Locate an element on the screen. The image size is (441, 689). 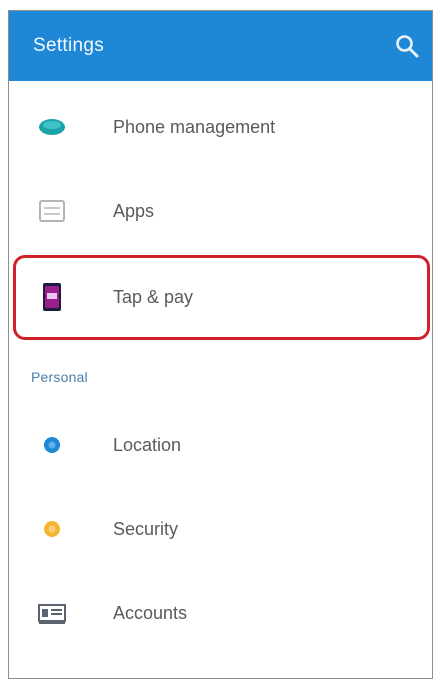
settings-item-phone-management: Phone management is located at coordinates (220, 127).